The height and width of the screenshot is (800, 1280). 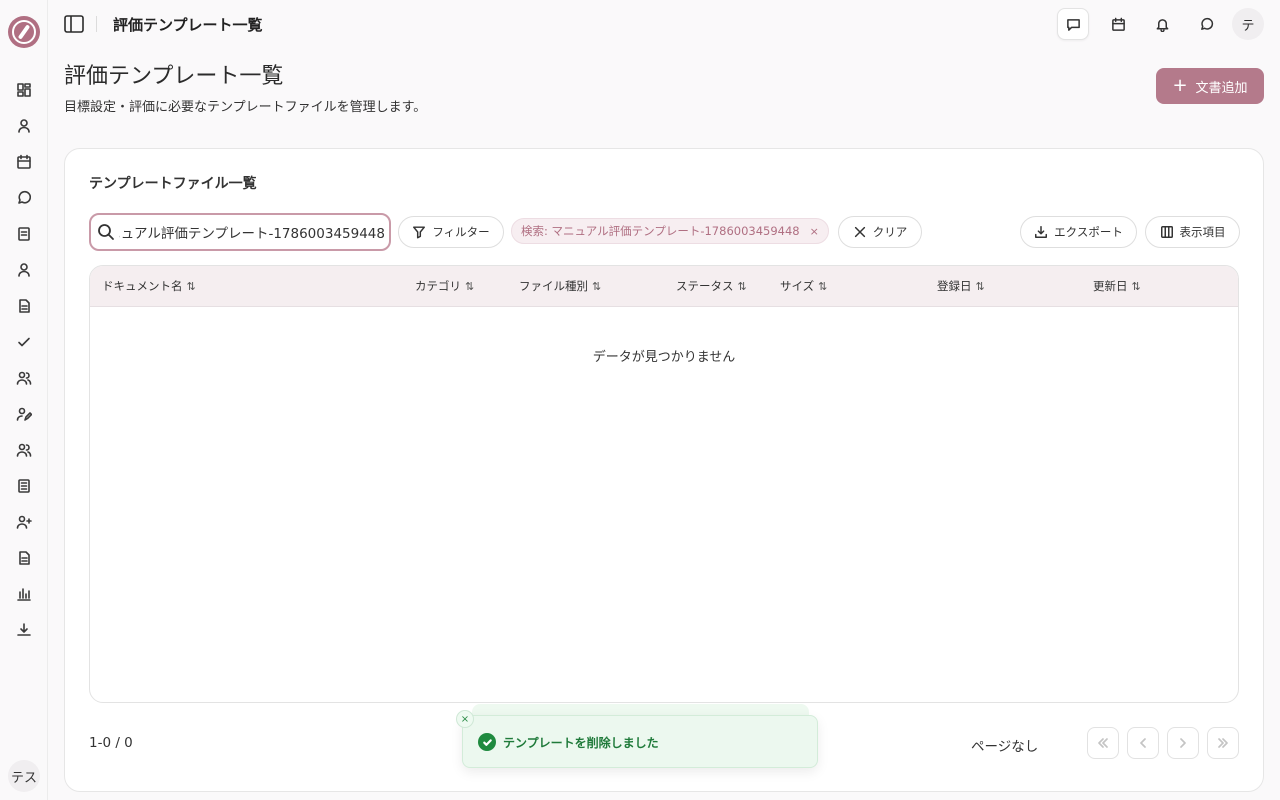 I want to click on bar-chart-icon, so click(x=24, y=594).